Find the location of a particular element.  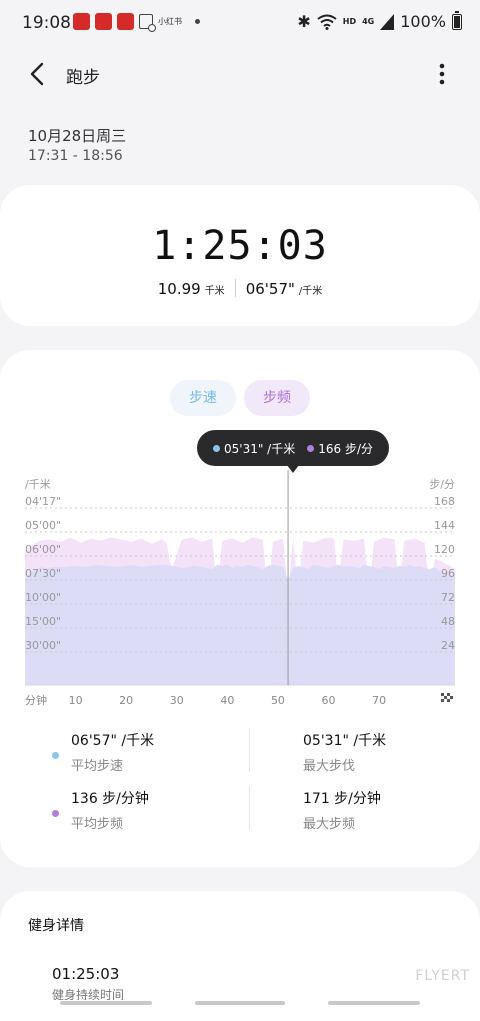

metric-divider is located at coordinates (235, 288).